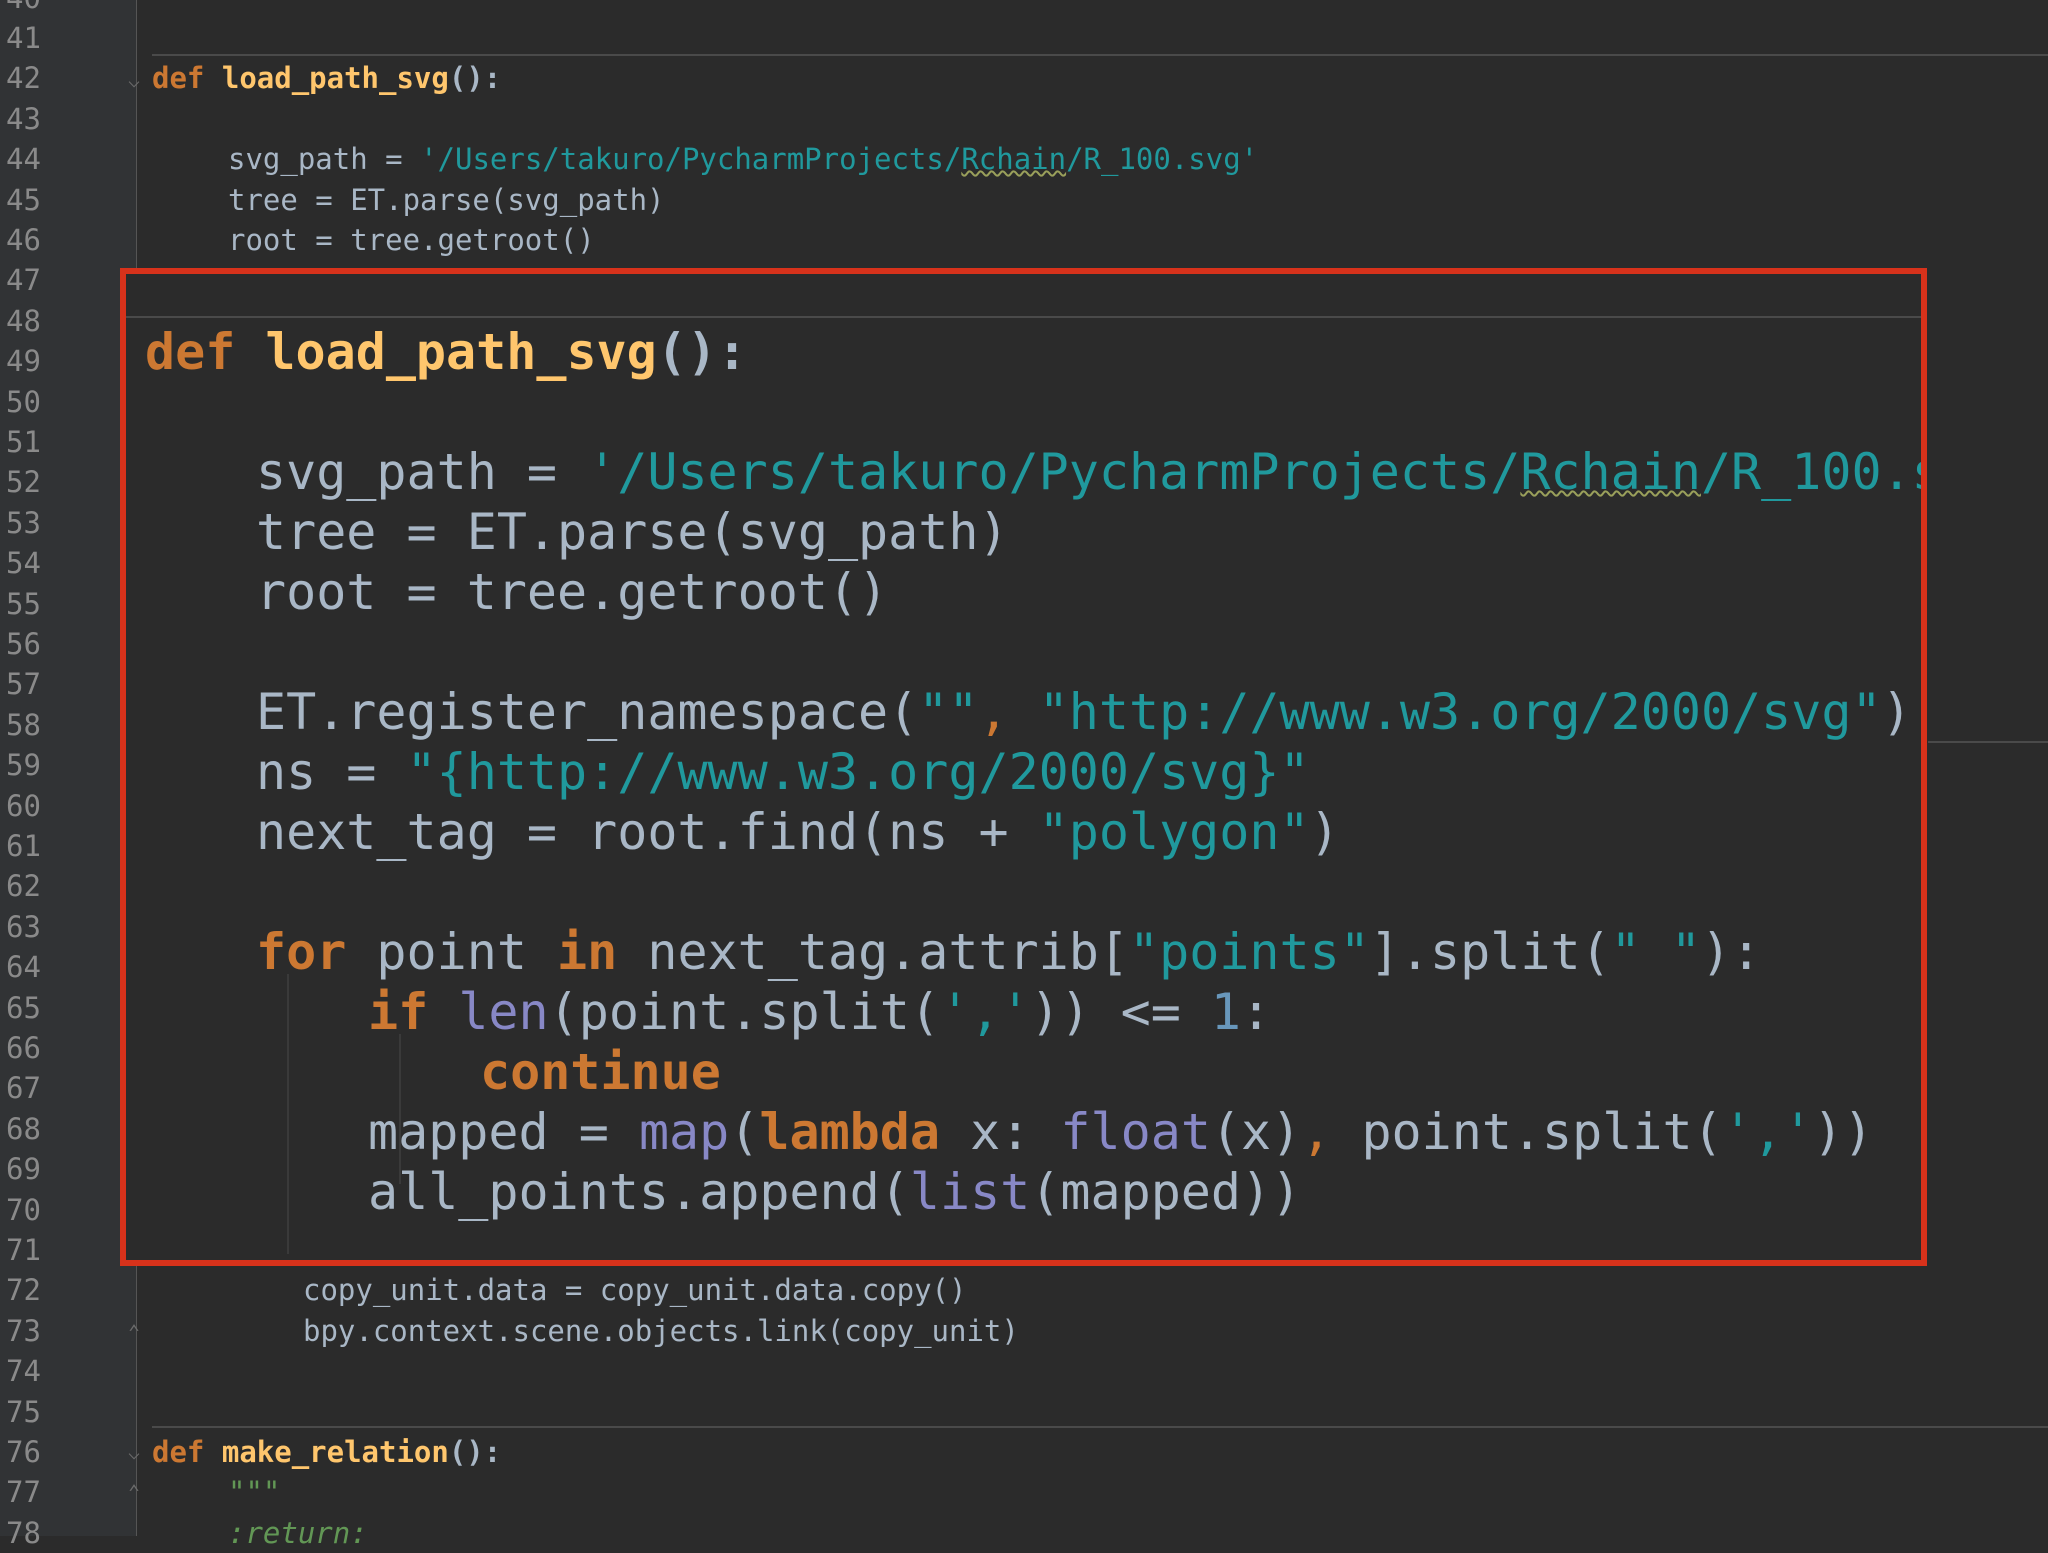  I want to click on zoomed-ns-line: ns = "{http://www.w3.org/2000/svg}", so click(783, 772).